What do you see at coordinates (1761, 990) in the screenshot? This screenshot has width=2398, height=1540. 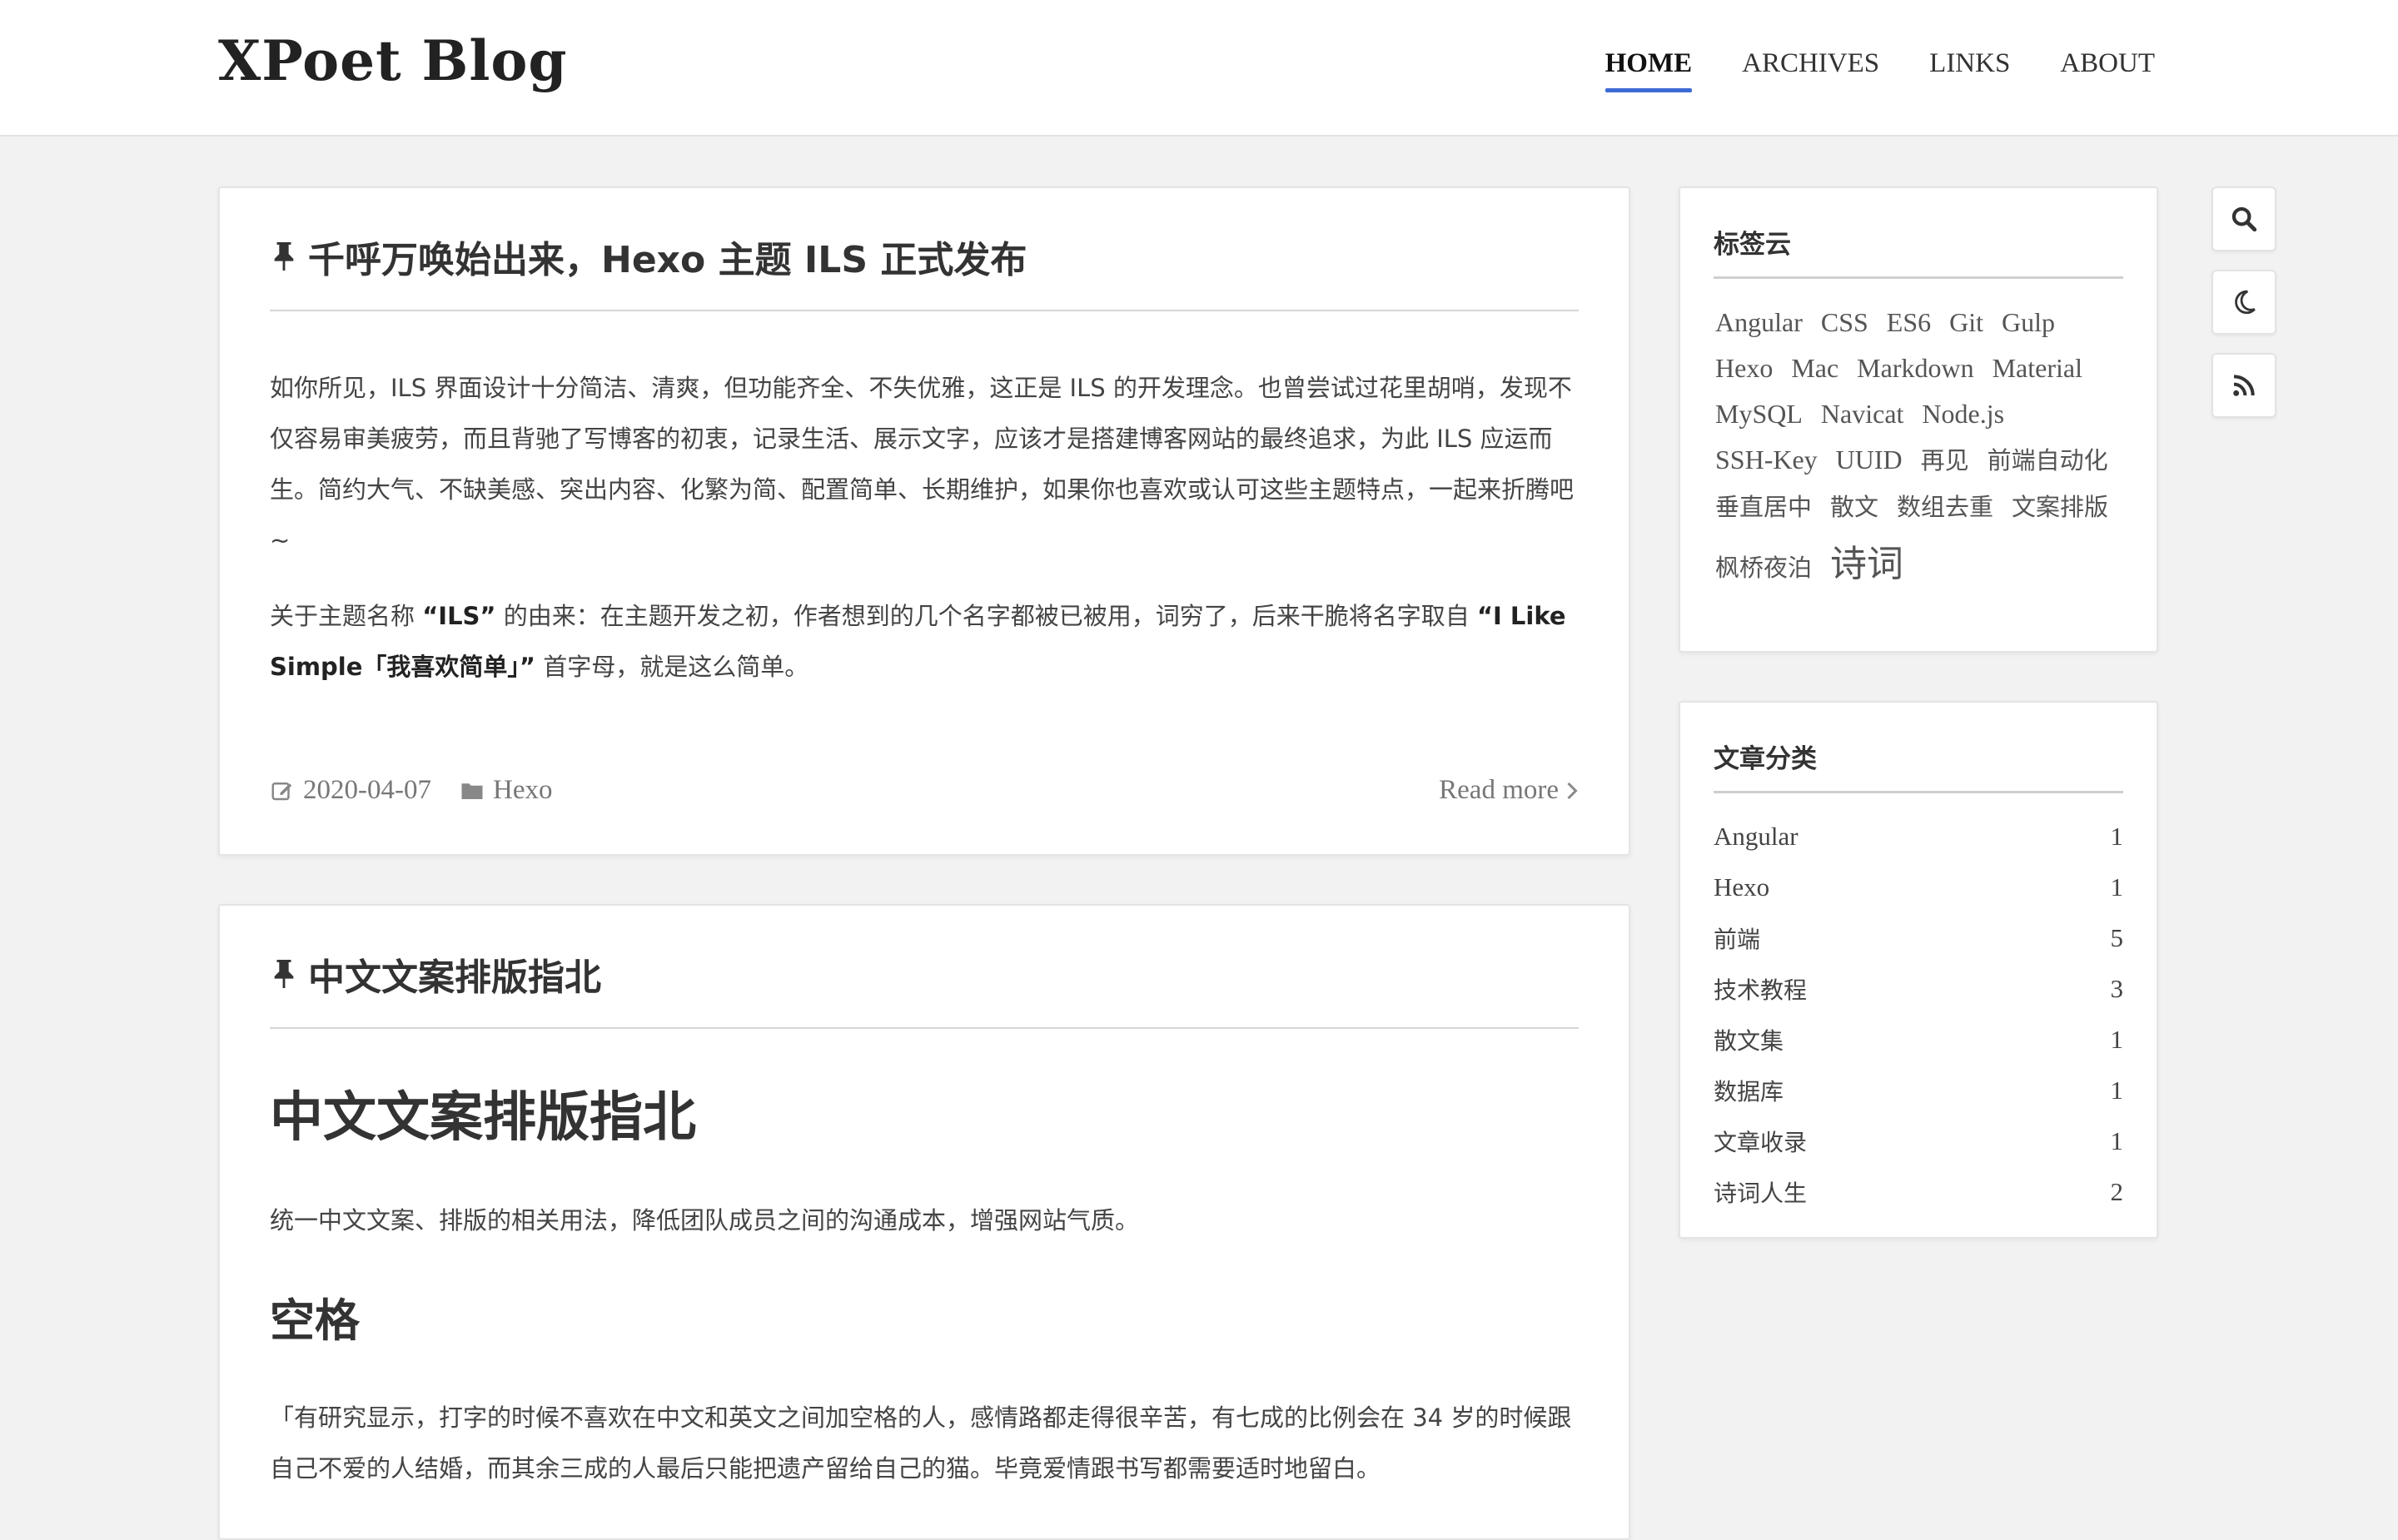 I see `category-name: 技术教程` at bounding box center [1761, 990].